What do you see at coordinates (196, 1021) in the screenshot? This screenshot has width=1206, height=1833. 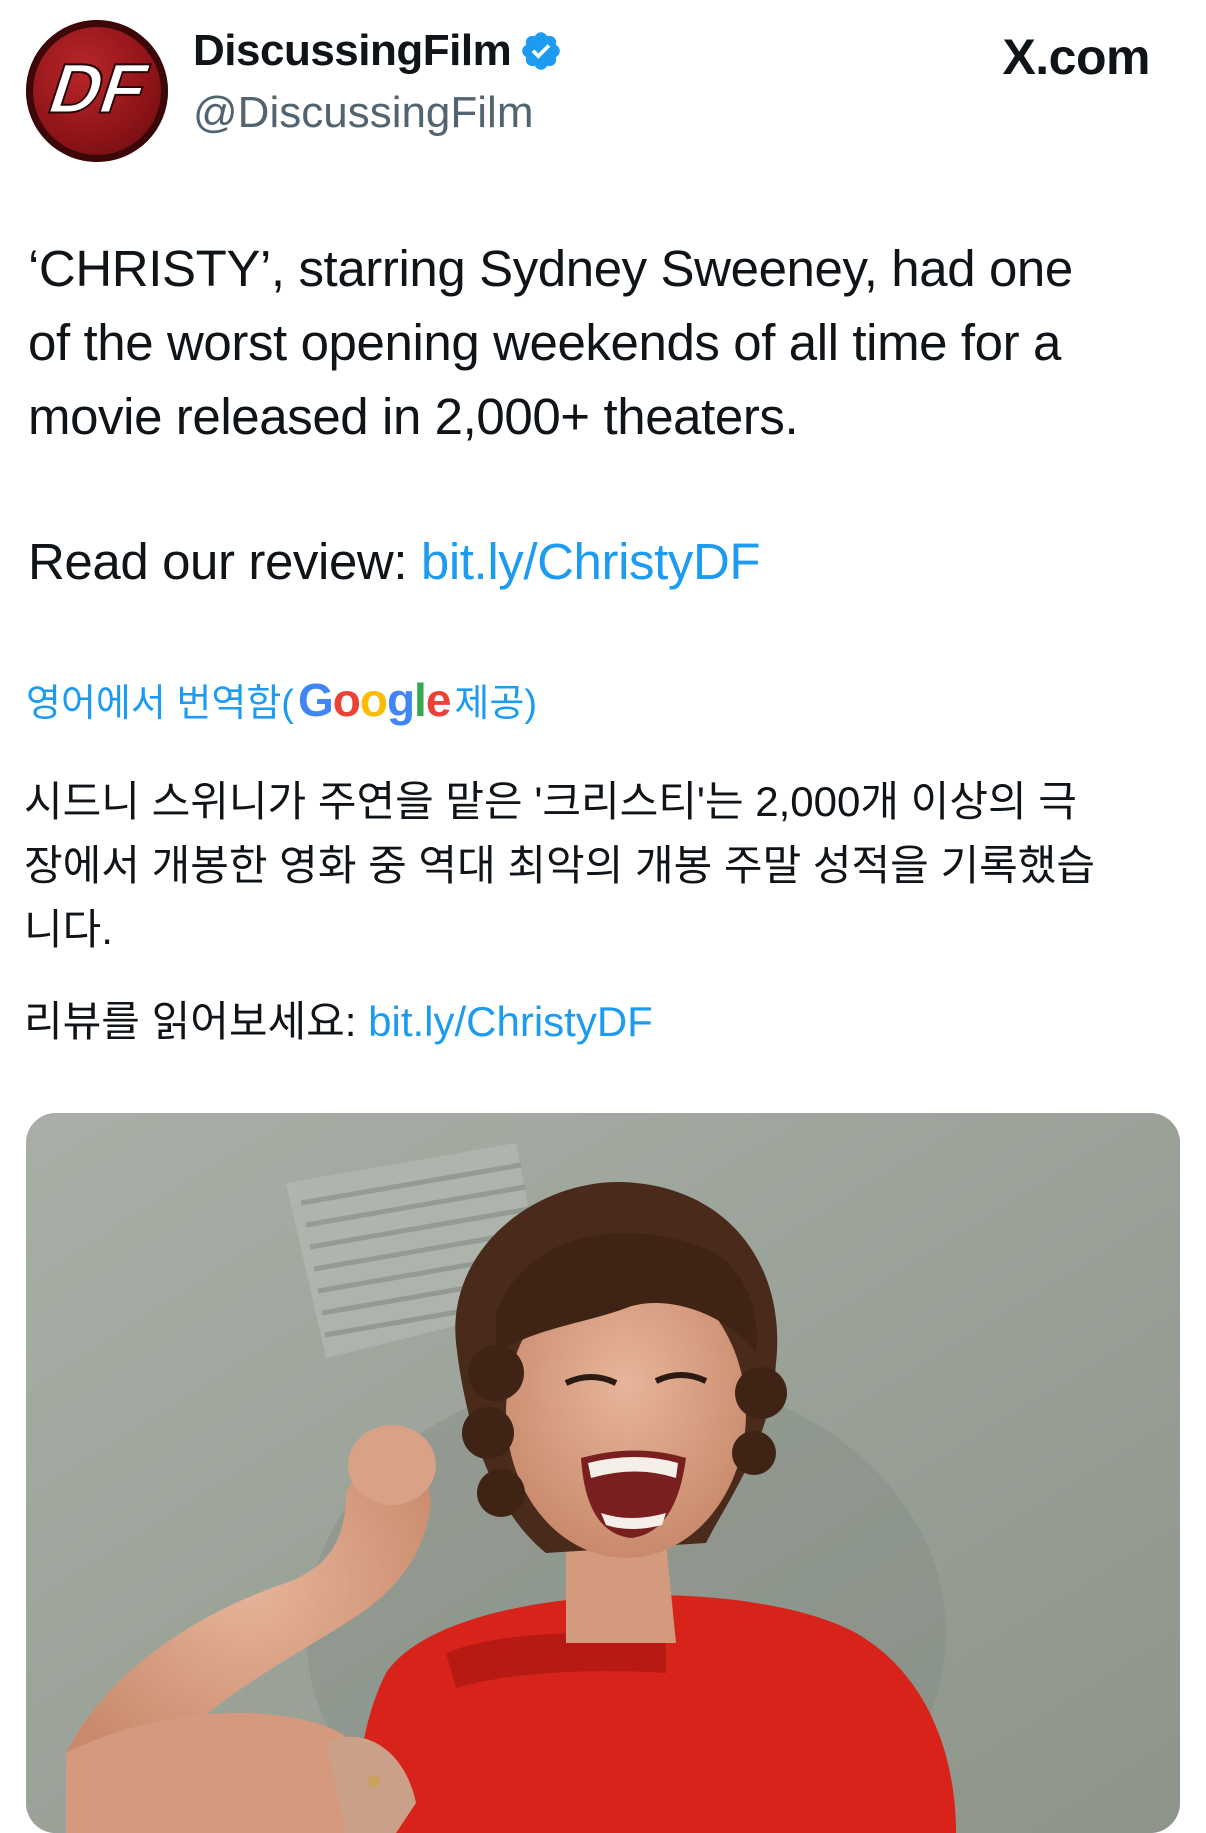 I see `translated-review-prefix: 리뷰를 읽어보세요:` at bounding box center [196, 1021].